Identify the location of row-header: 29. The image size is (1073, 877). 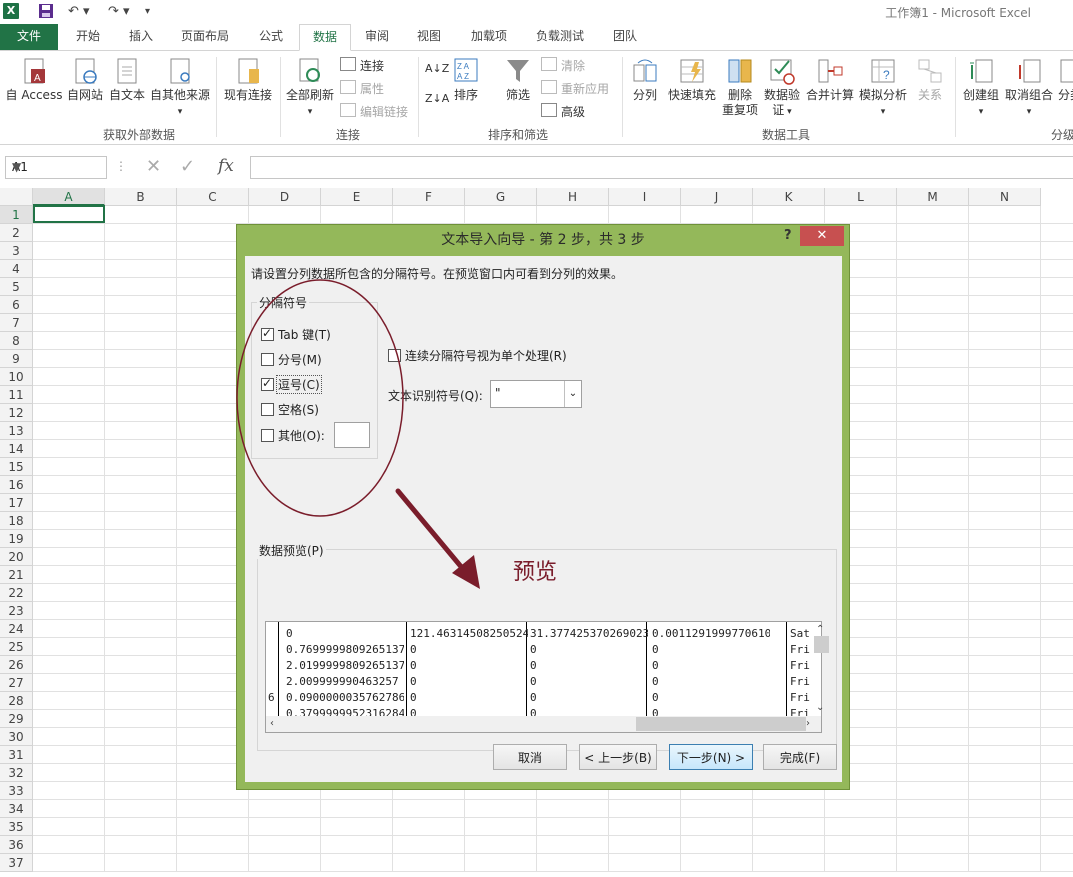
(16, 719).